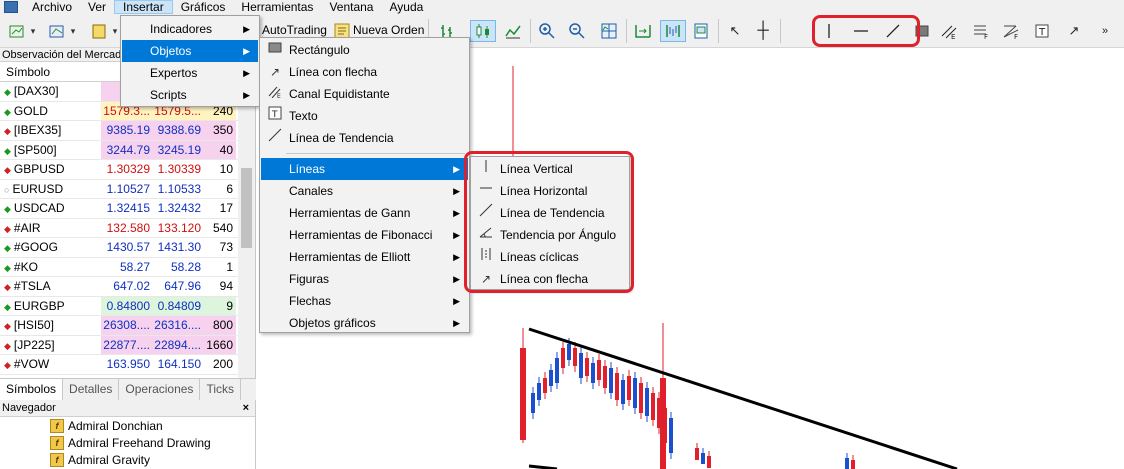 This screenshot has height=469, width=1124. I want to click on bid-cell: 1.32415, so click(128, 208).